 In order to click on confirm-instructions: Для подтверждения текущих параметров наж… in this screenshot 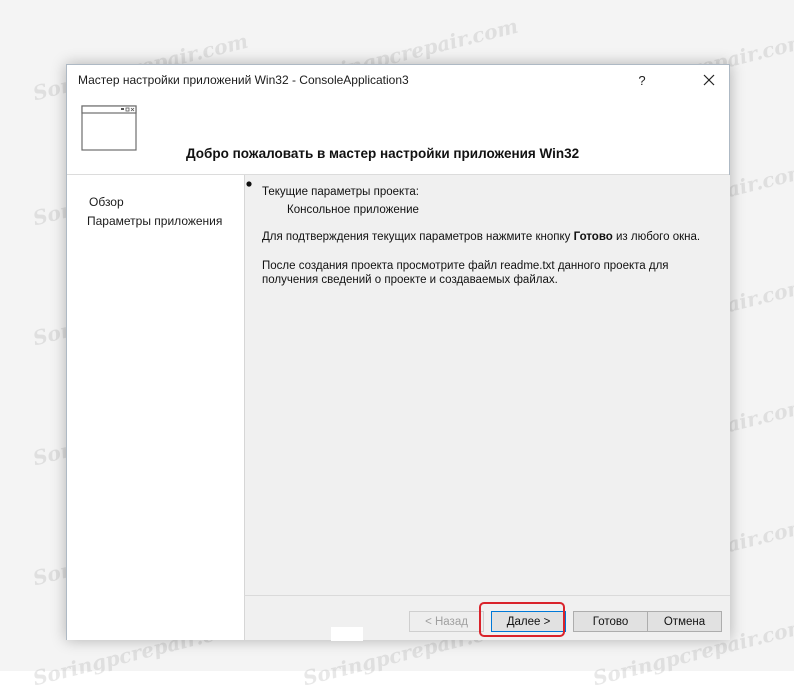, I will do `click(481, 237)`.